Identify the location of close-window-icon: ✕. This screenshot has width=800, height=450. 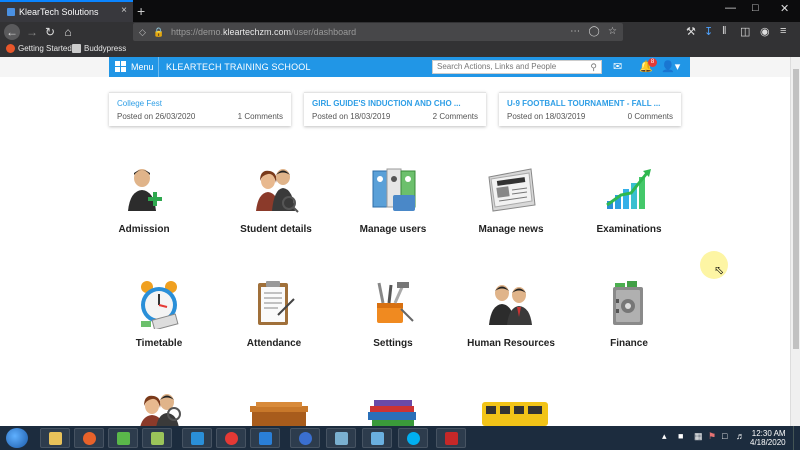
(784, 8).